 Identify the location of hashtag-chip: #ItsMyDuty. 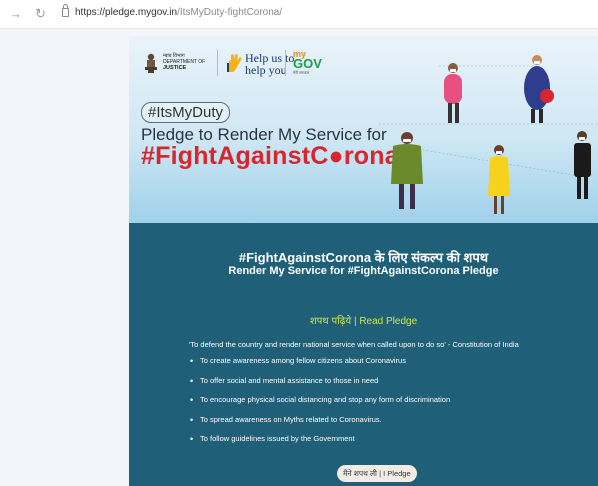
(186, 112).